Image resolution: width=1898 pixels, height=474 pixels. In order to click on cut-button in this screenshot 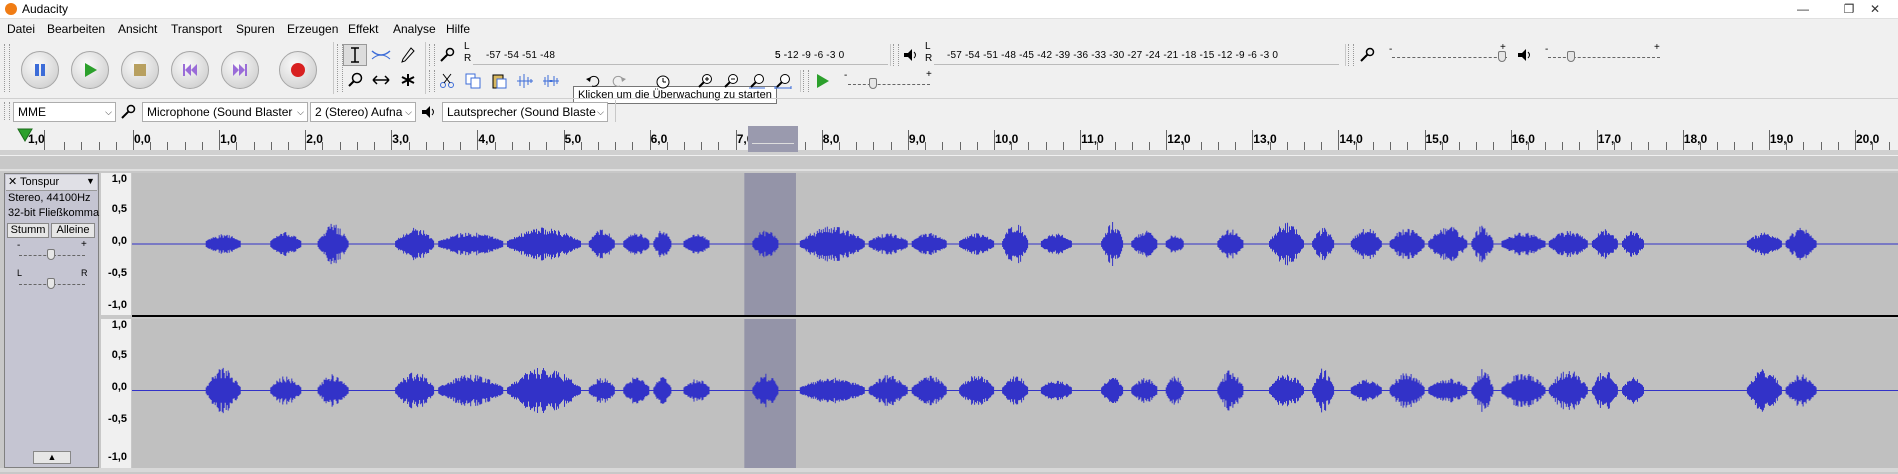, I will do `click(447, 81)`.